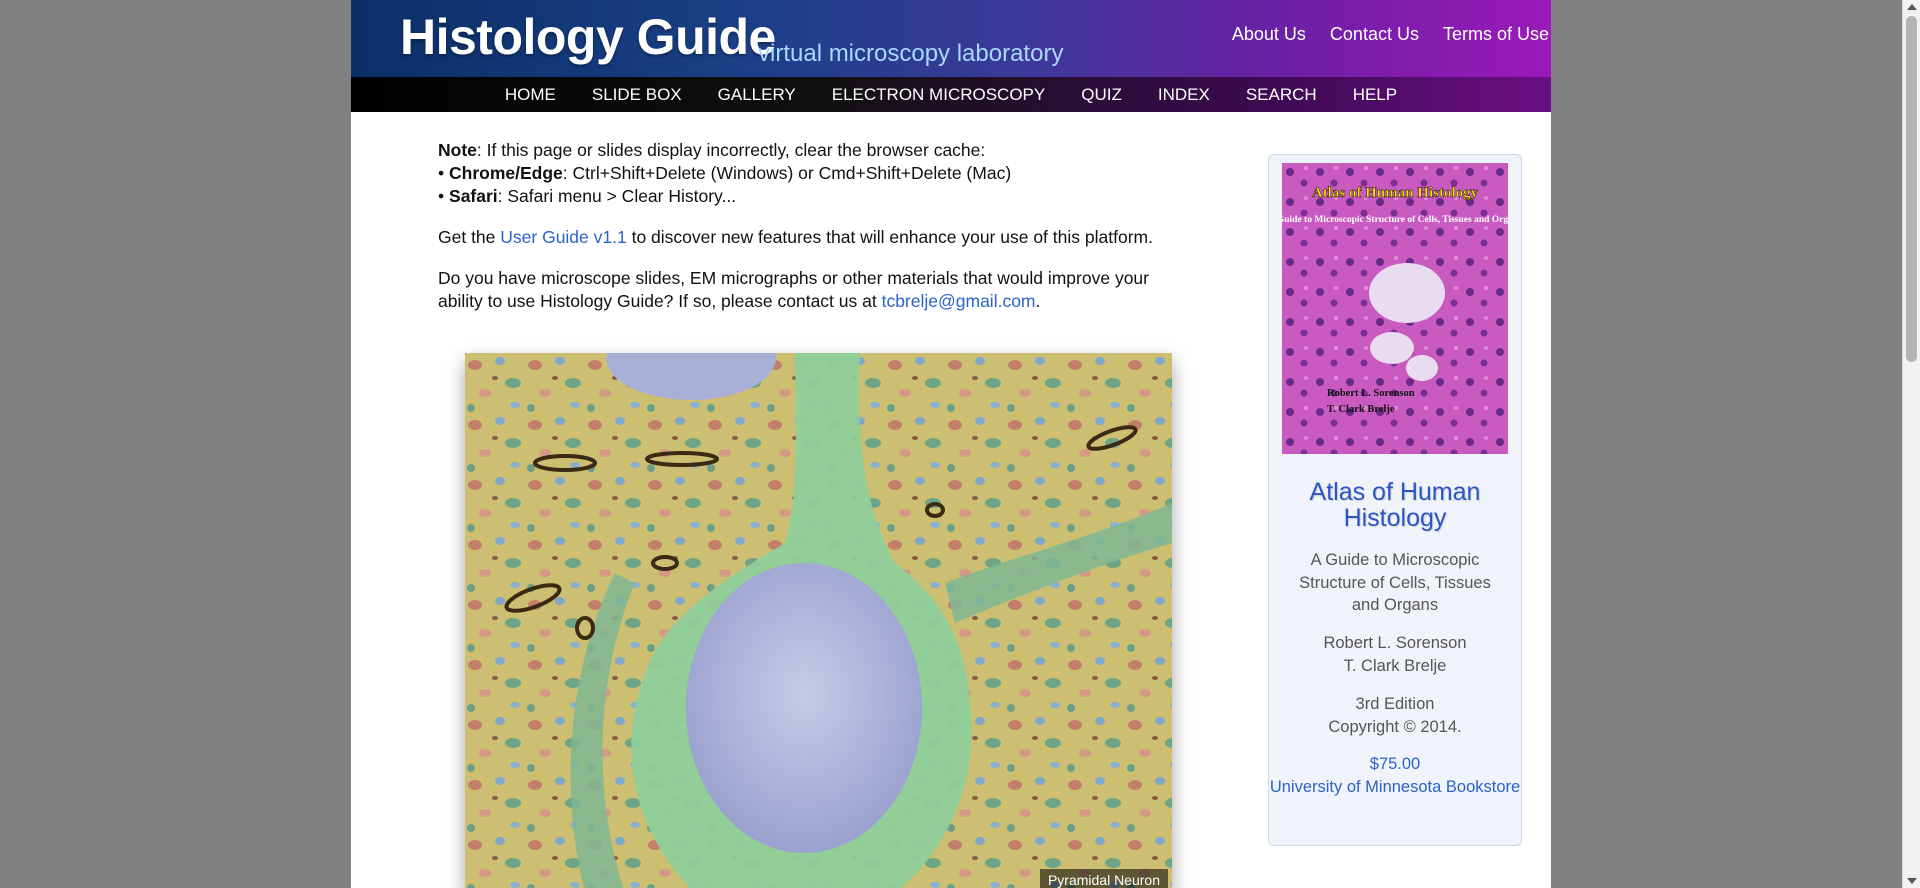  What do you see at coordinates (1395, 193) in the screenshot?
I see `cover-title-text: Atlas of Human Histology` at bounding box center [1395, 193].